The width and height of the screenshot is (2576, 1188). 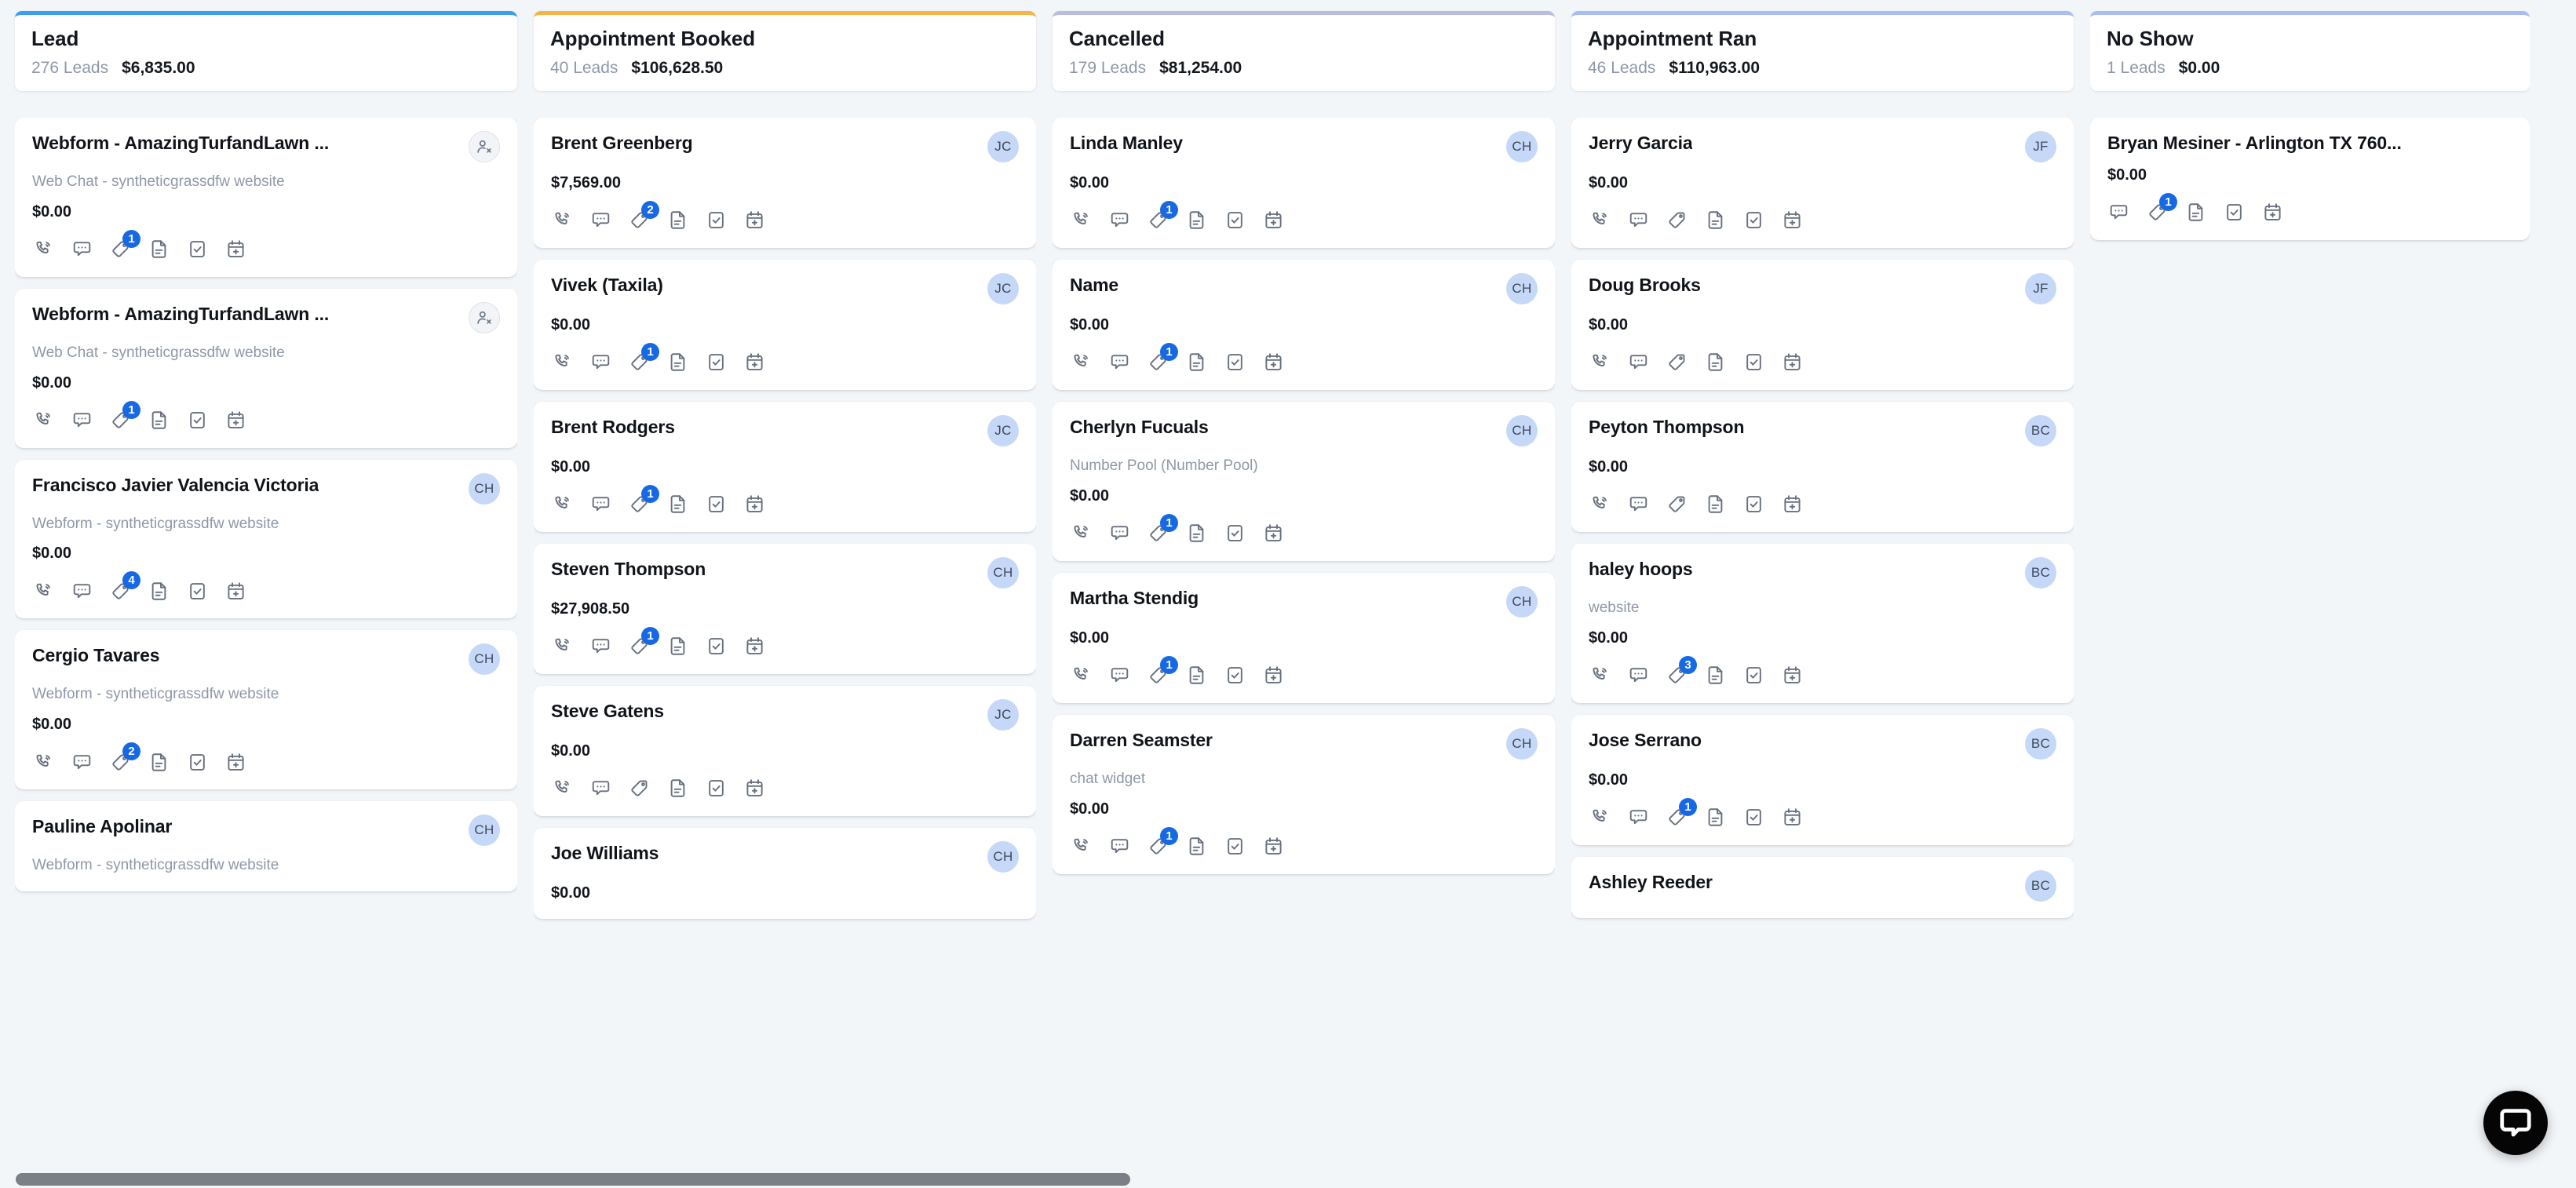 I want to click on column-header: Lead 276 Leads $6,835.00, so click(x=266, y=51).